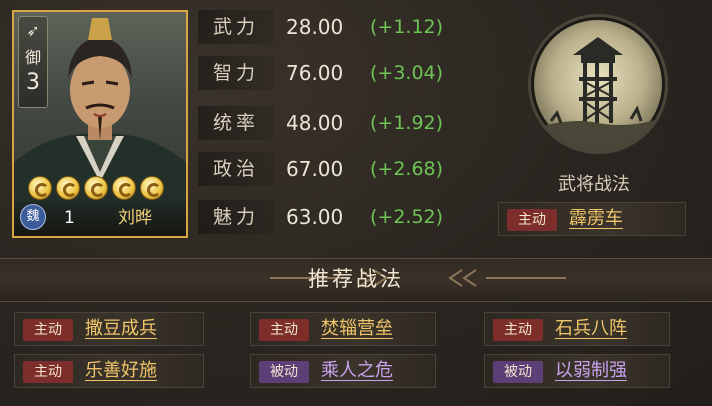 This screenshot has height=406, width=712. What do you see at coordinates (236, 123) in the screenshot?
I see `stat-label: 统率` at bounding box center [236, 123].